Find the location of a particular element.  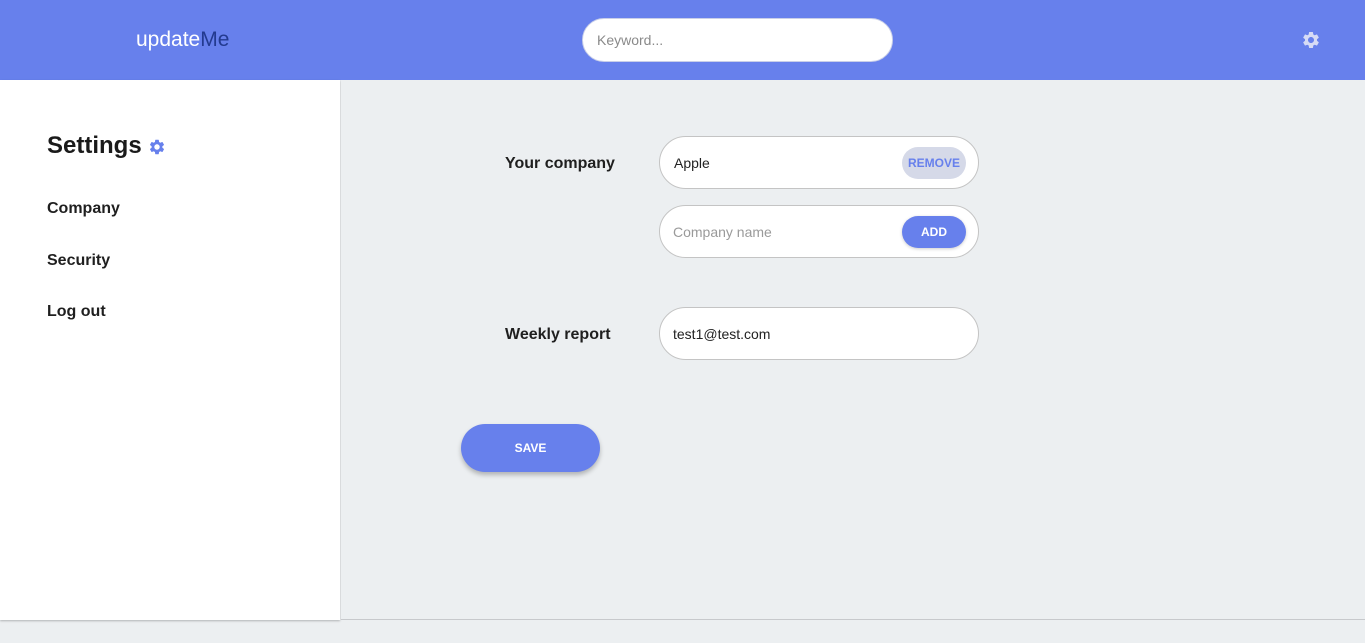

remove-button: REMOVE is located at coordinates (934, 163).